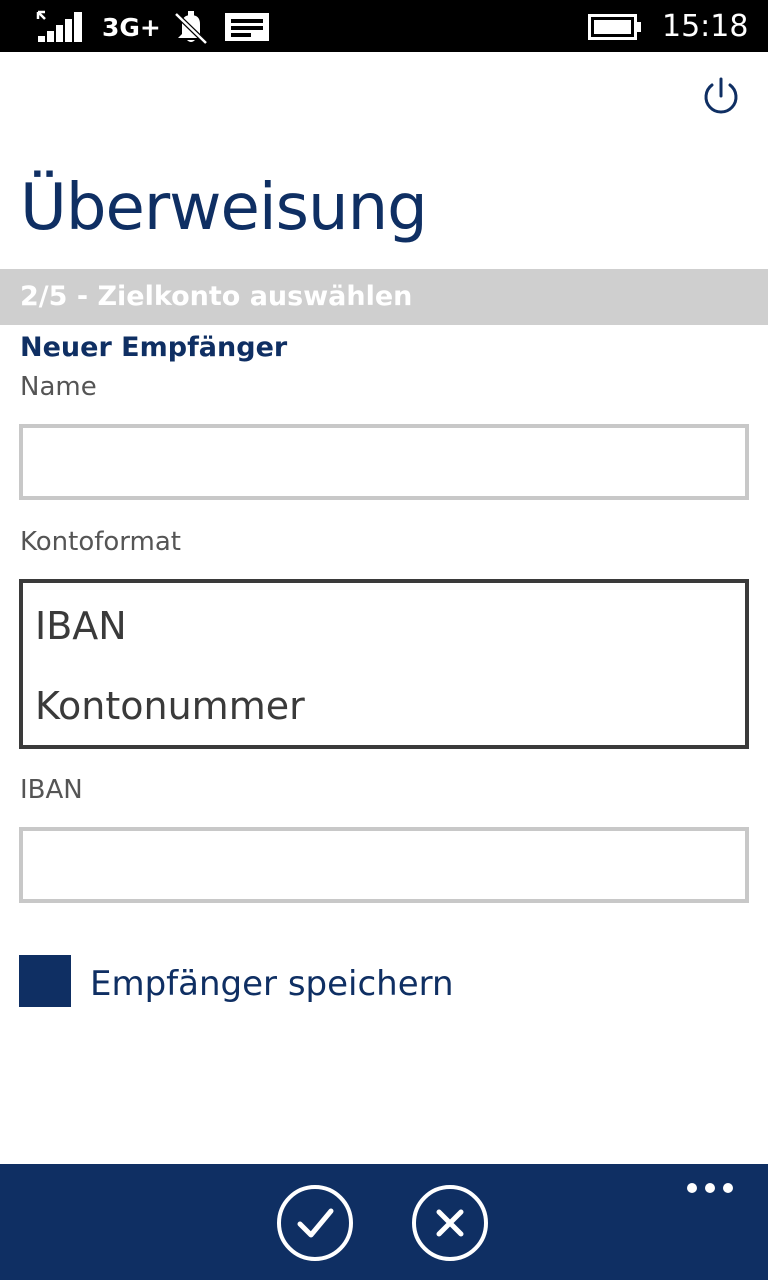 This screenshot has height=1280, width=768. I want to click on signal-icon, so click(59, 26).